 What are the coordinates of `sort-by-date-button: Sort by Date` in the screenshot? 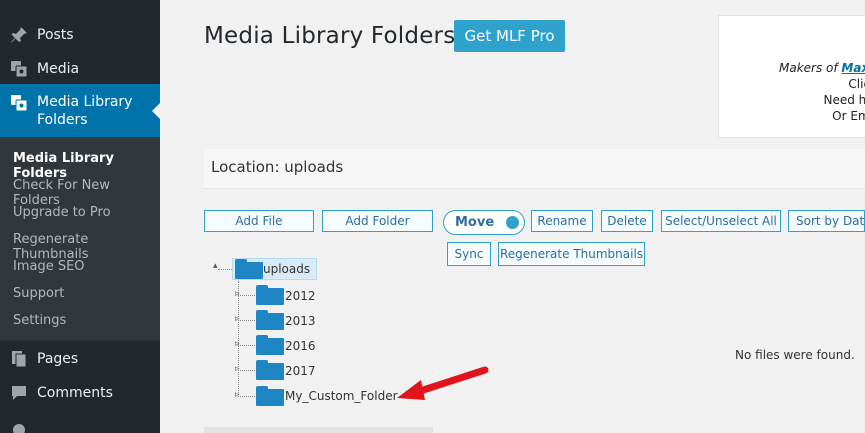 It's located at (826, 221).